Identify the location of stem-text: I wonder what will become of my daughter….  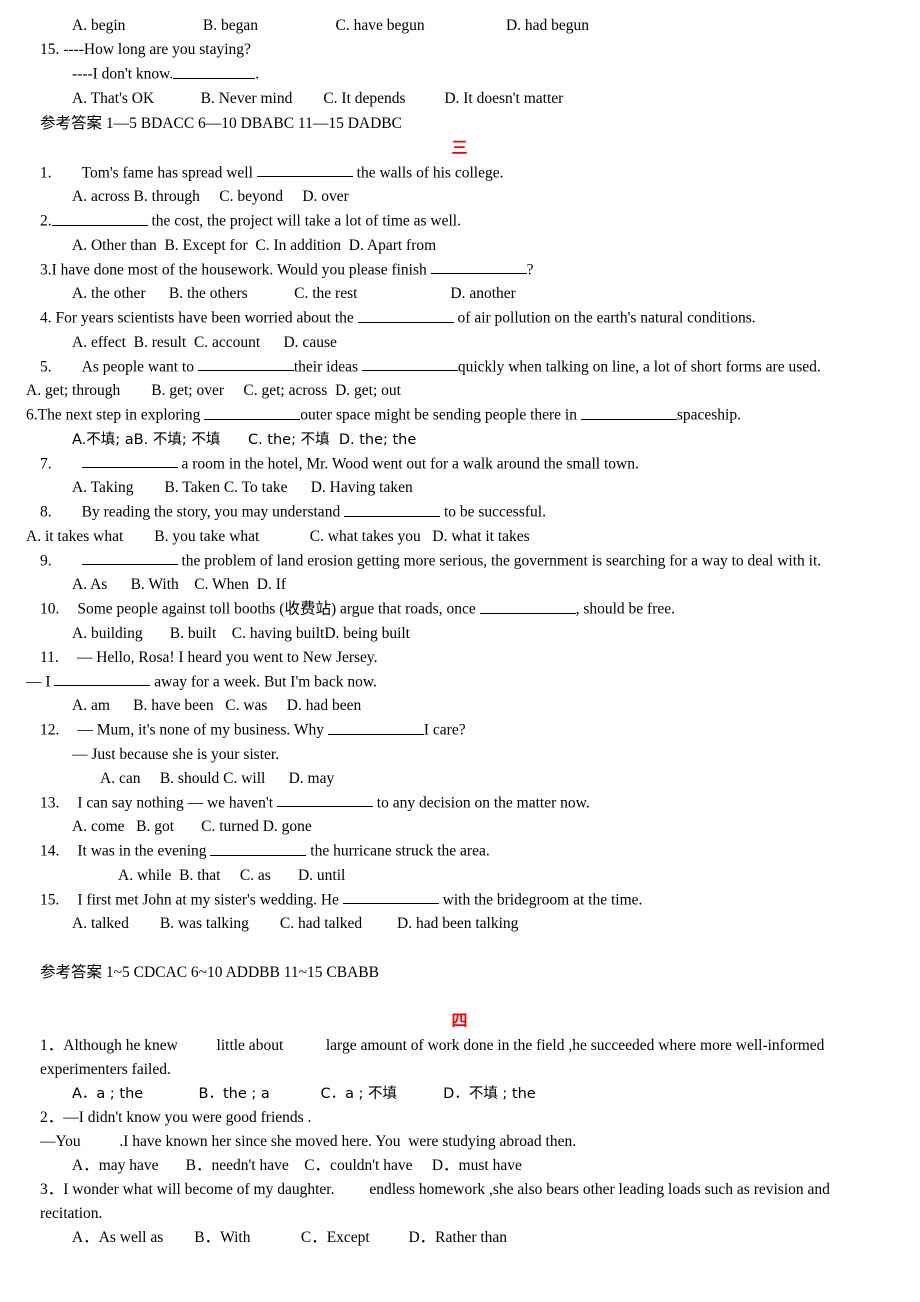
(446, 1189).